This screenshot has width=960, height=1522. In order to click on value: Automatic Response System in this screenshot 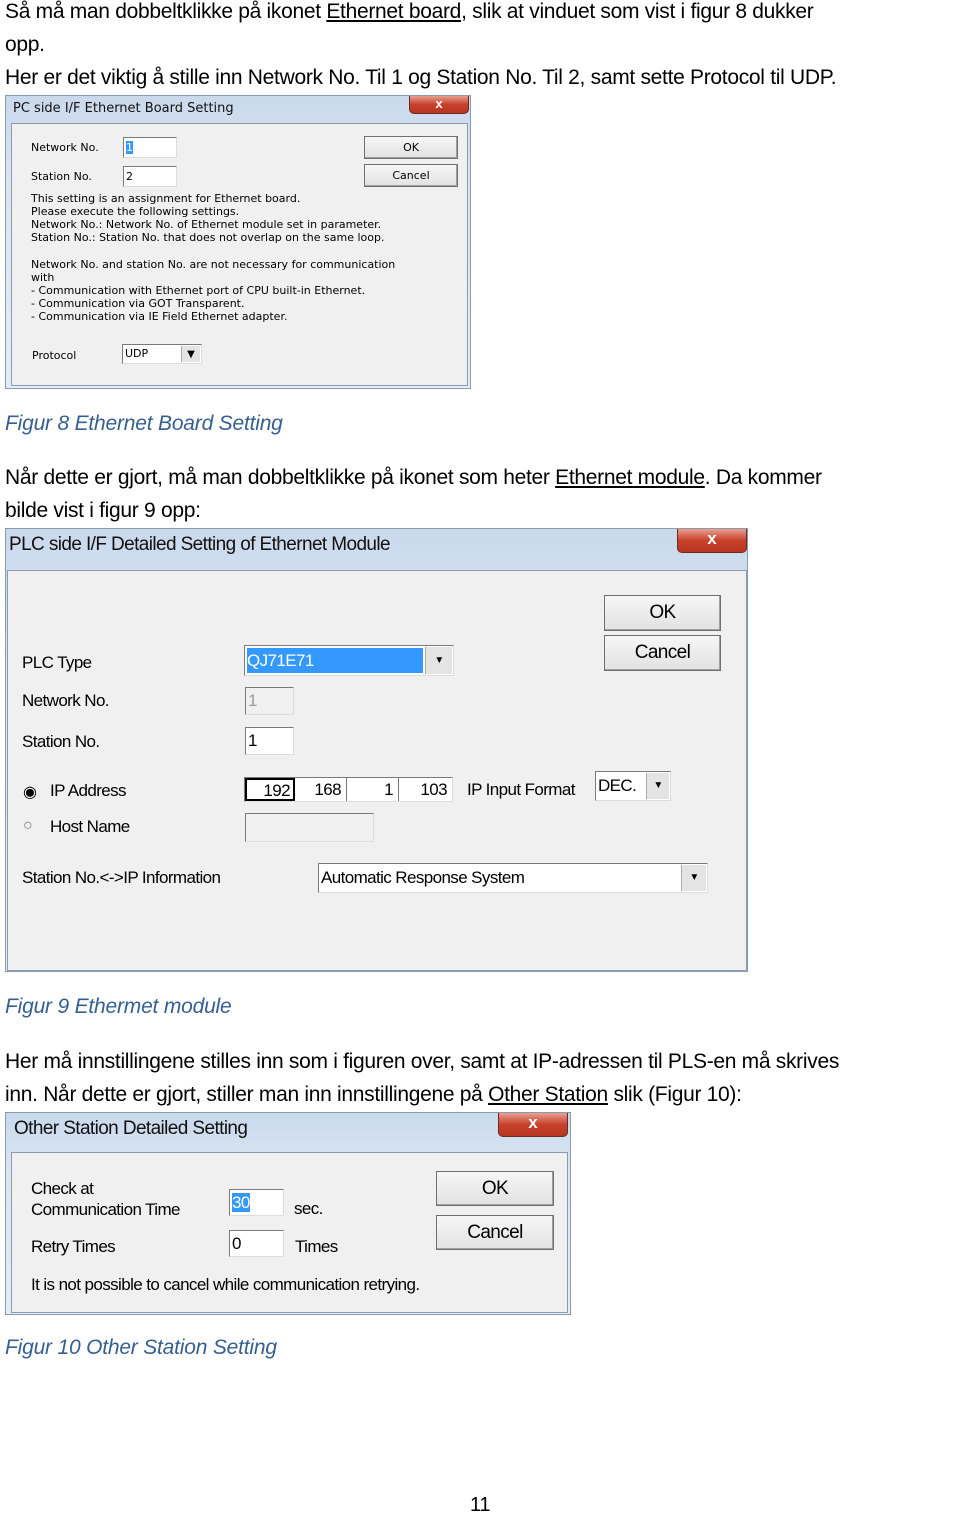, I will do `click(423, 877)`.